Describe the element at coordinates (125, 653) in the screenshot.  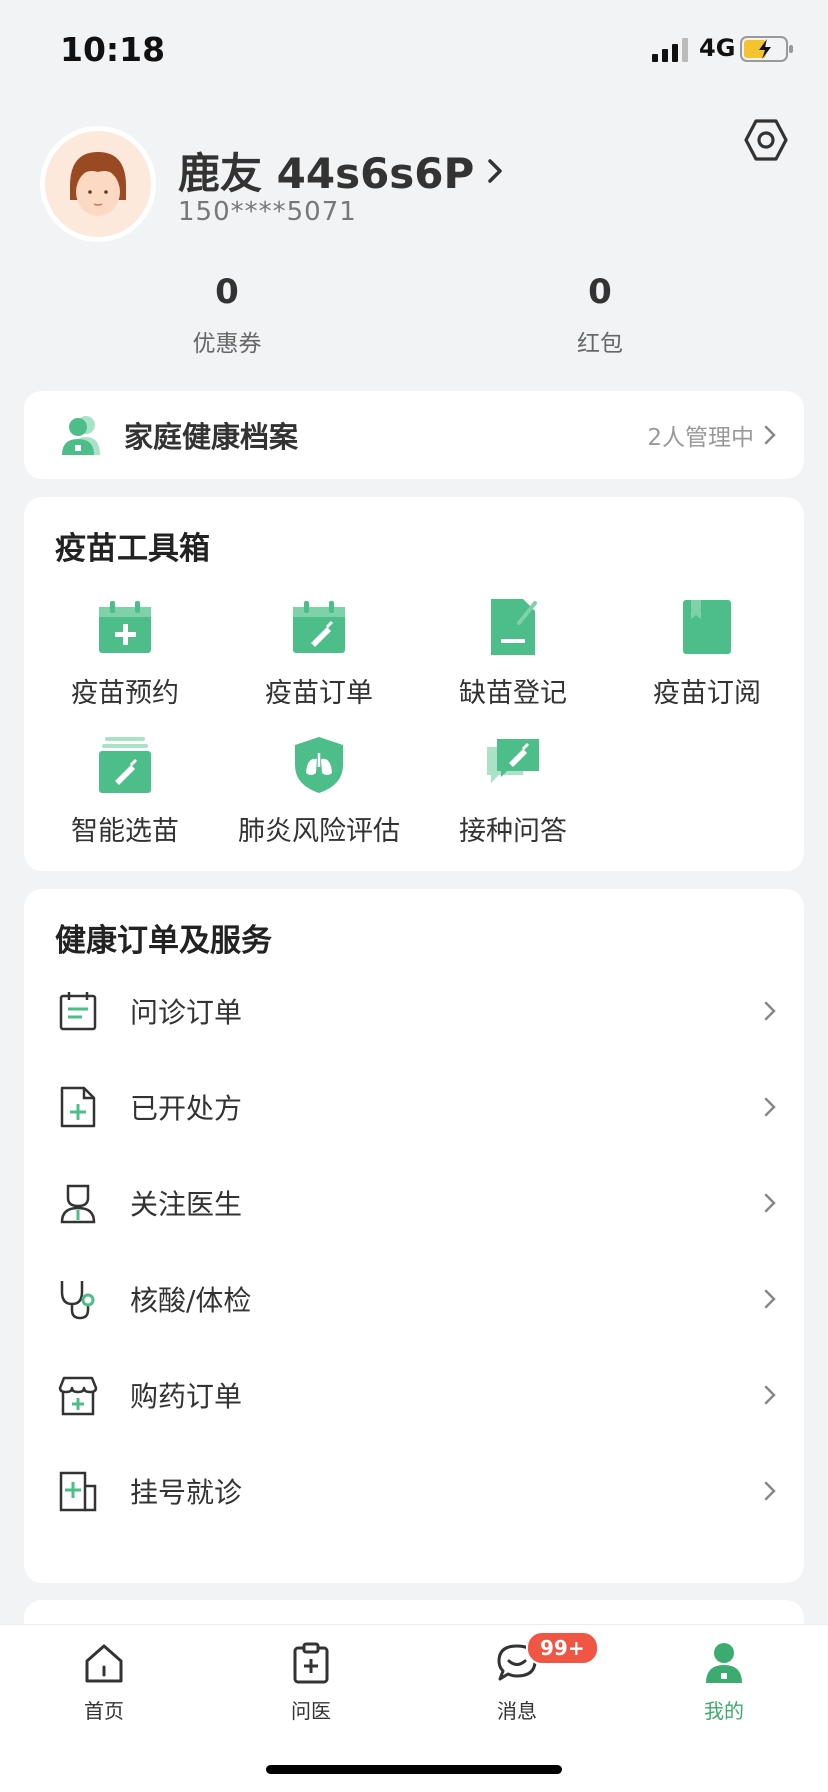
I see `tool-vaccine-appointment: 疫苗预约` at that location.